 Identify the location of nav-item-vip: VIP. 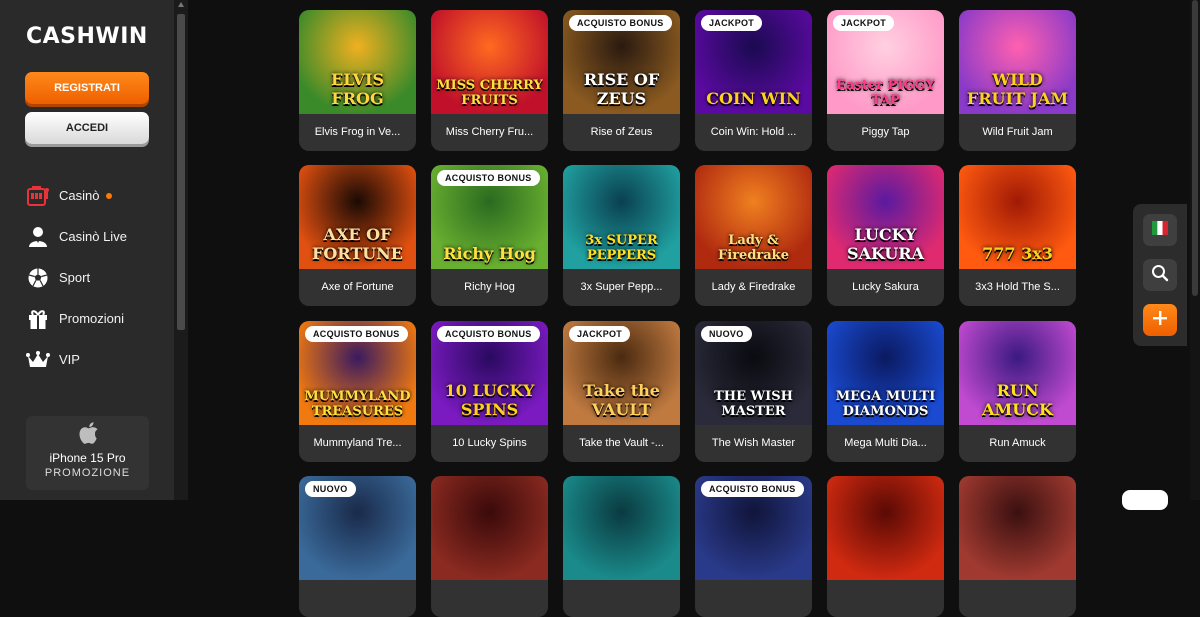
(76, 359).